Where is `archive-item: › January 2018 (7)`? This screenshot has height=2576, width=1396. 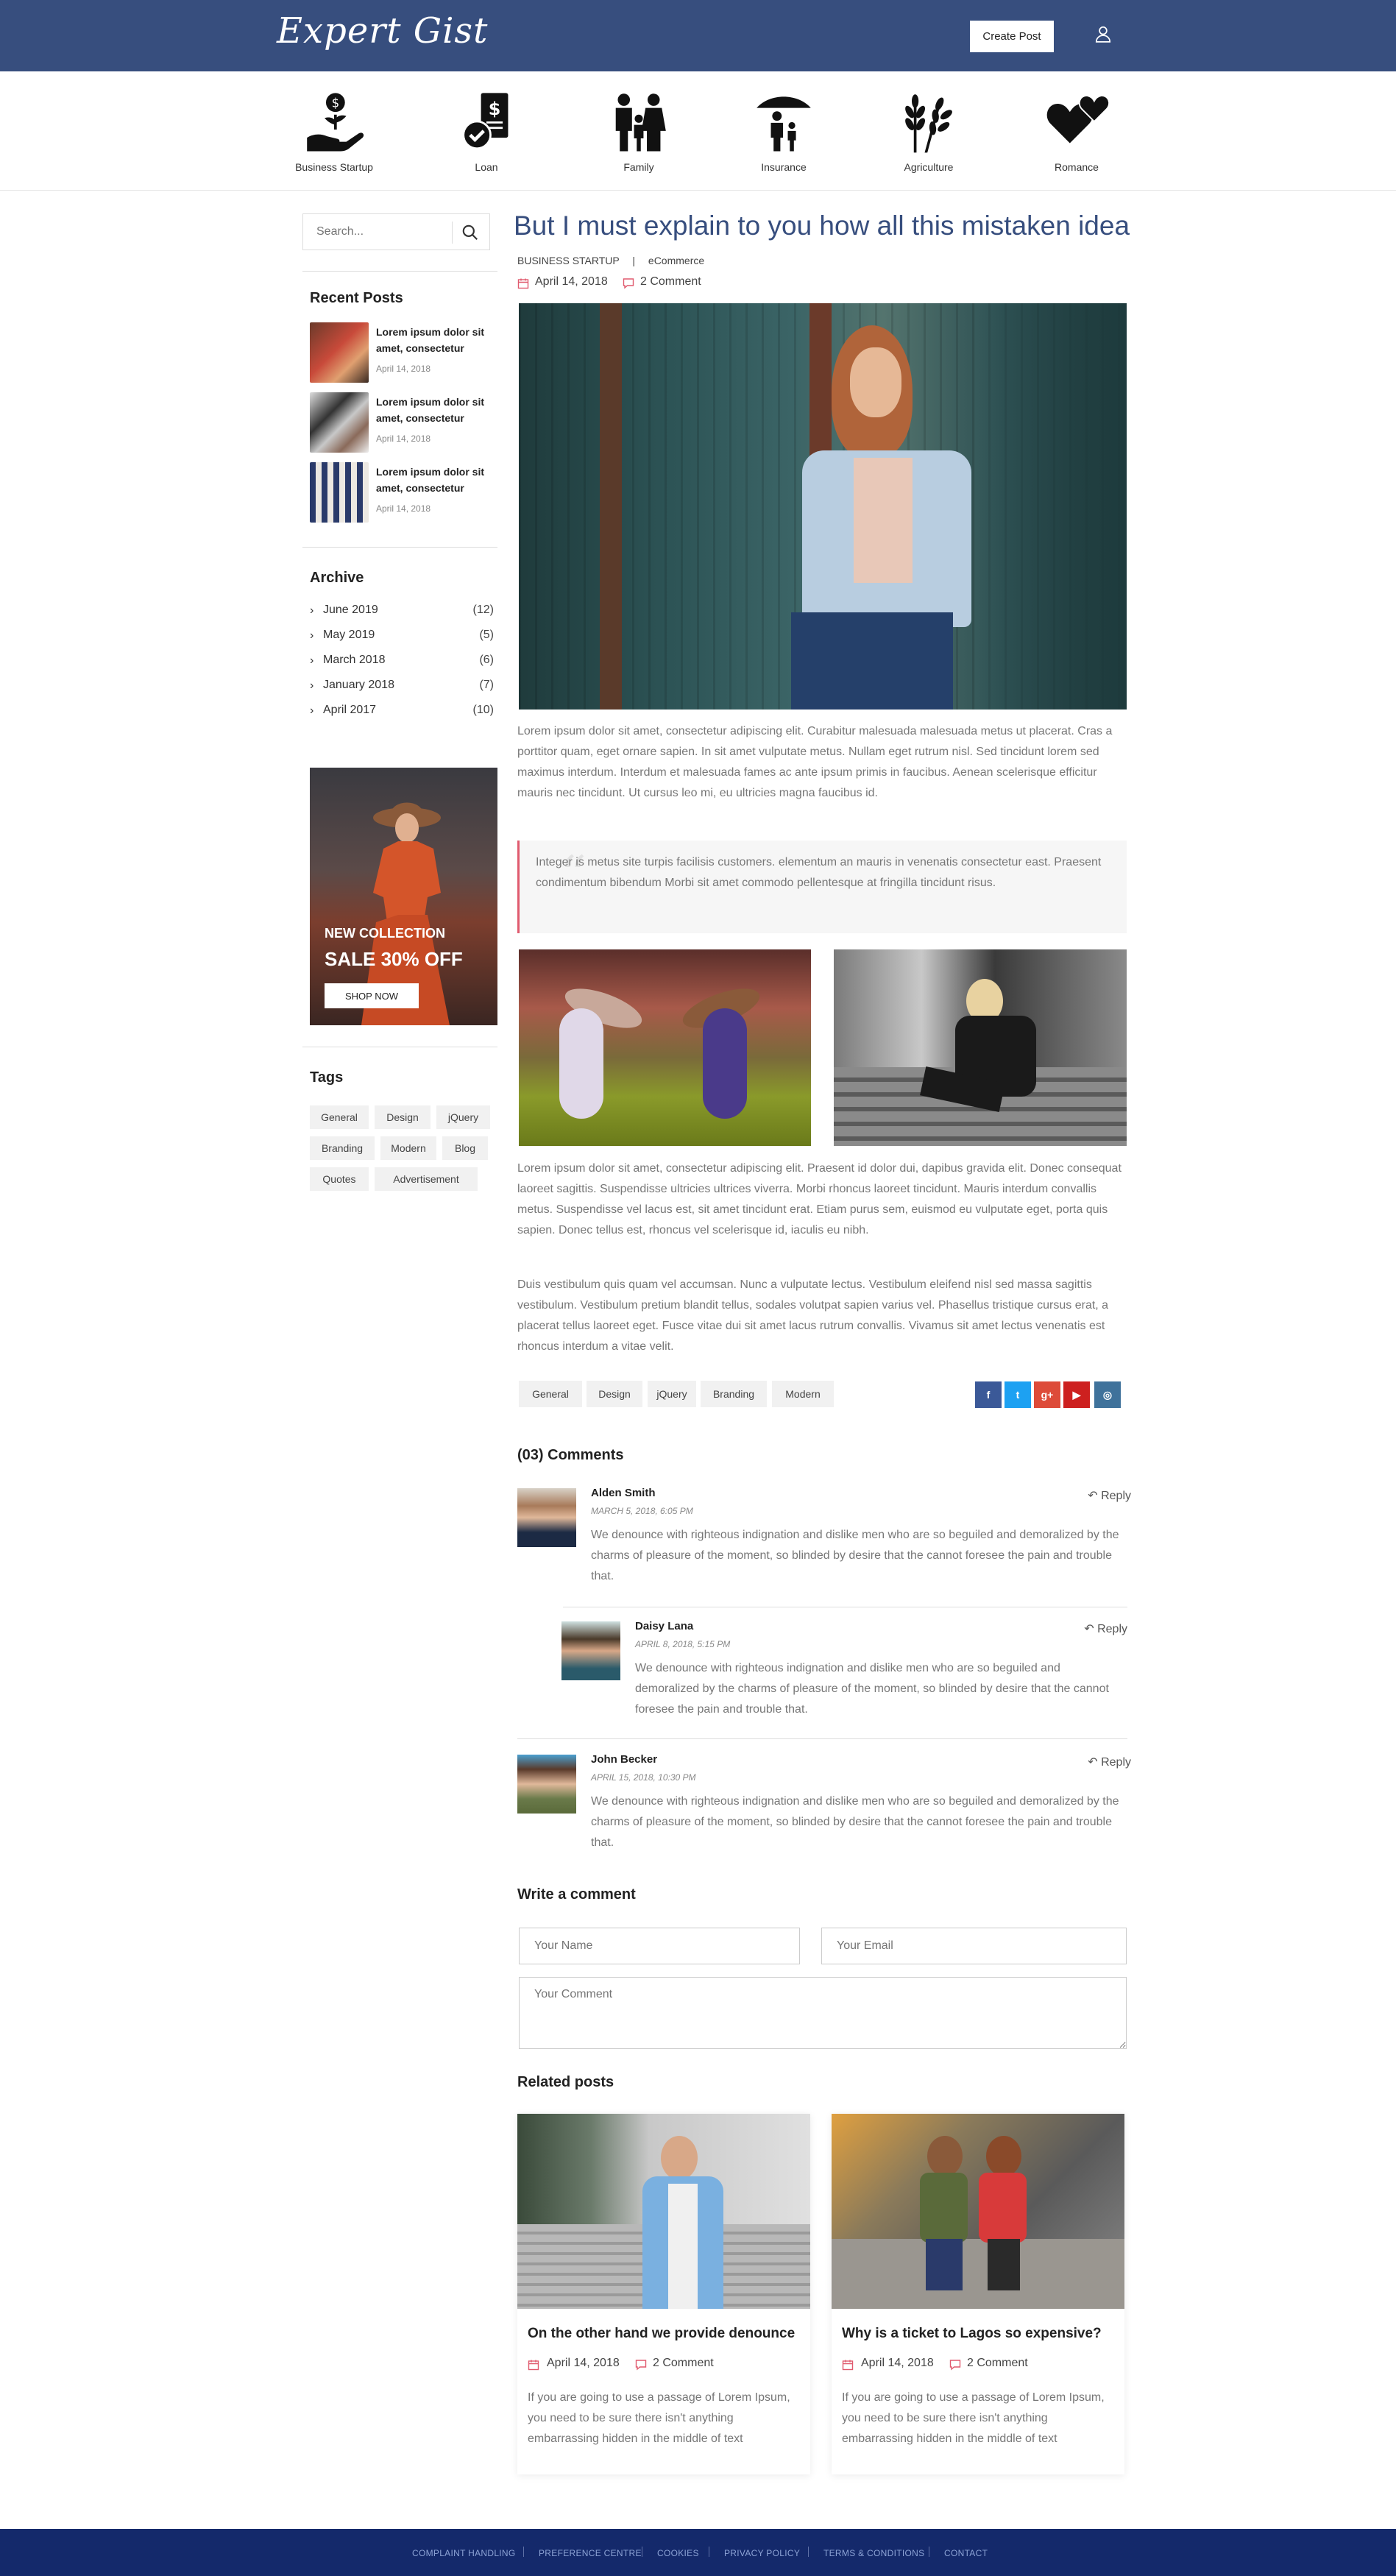 archive-item: › January 2018 (7) is located at coordinates (402, 688).